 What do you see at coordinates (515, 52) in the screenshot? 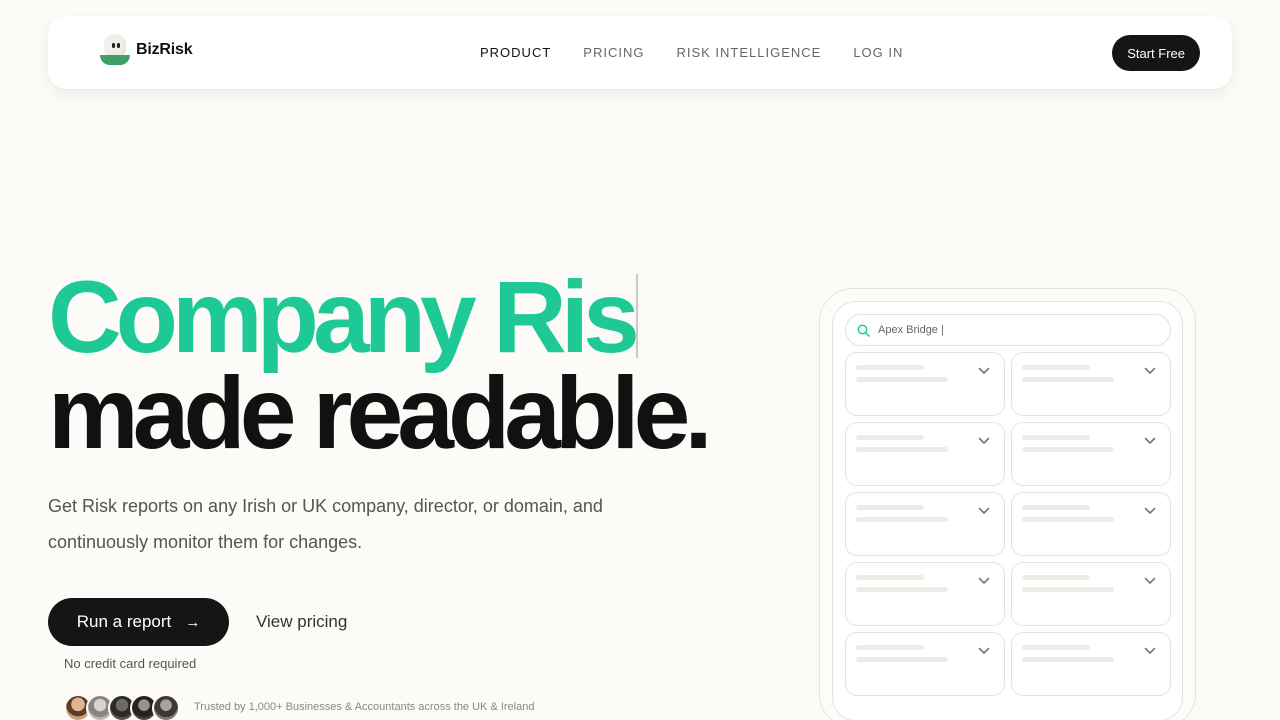
I see `nav-link-product: PRODUCT` at bounding box center [515, 52].